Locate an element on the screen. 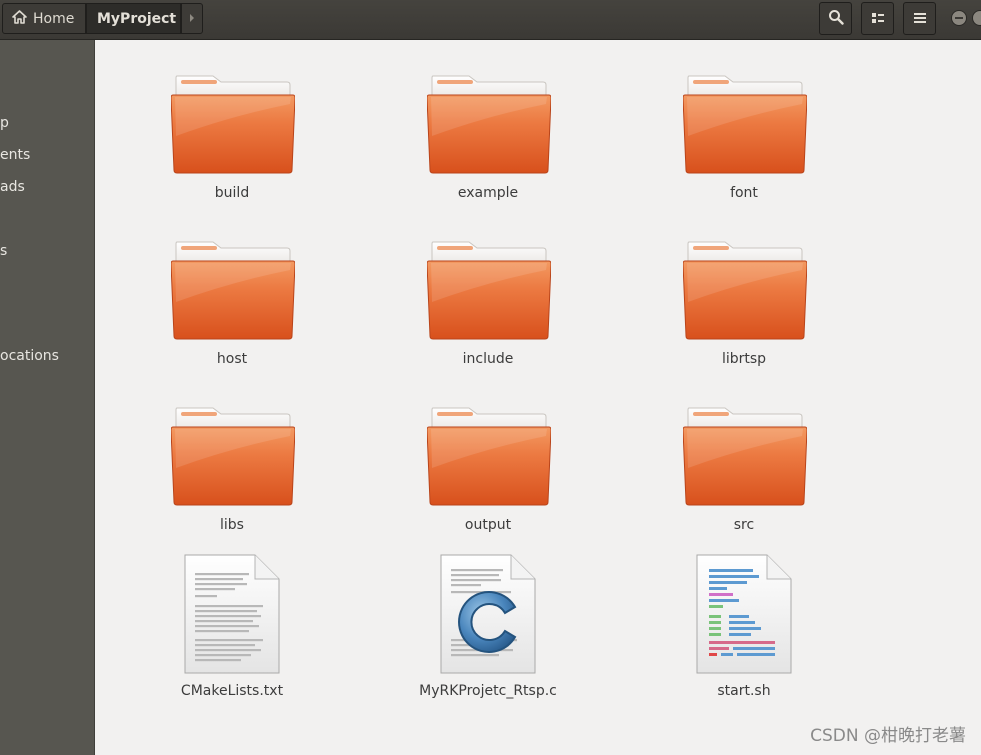  folder-item-font: font is located at coordinates (744, 141).